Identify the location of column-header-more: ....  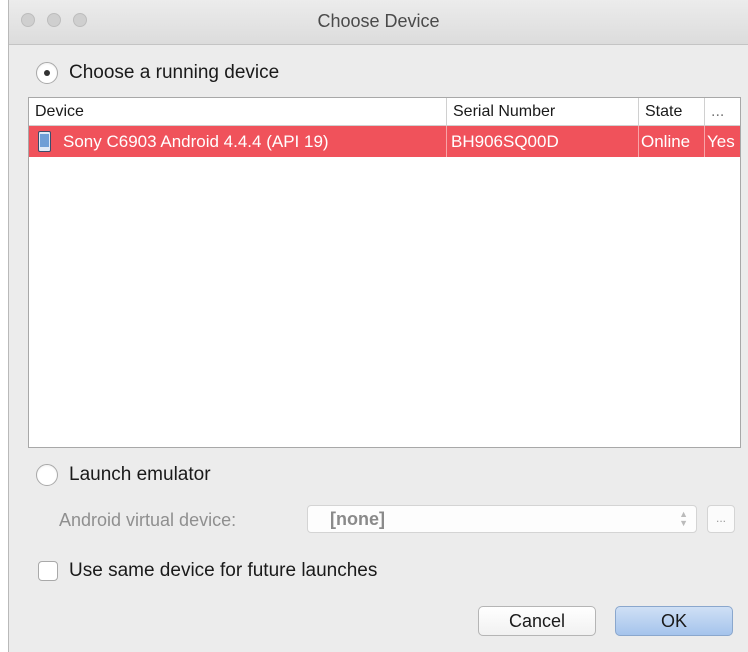
(722, 111).